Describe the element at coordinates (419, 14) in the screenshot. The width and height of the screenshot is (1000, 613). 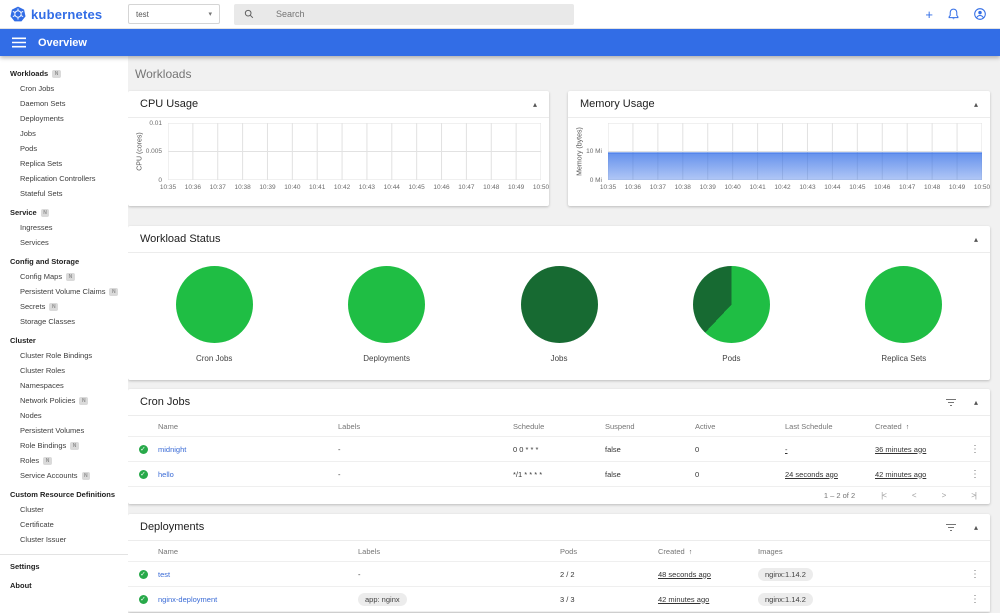
I see `search-input` at that location.